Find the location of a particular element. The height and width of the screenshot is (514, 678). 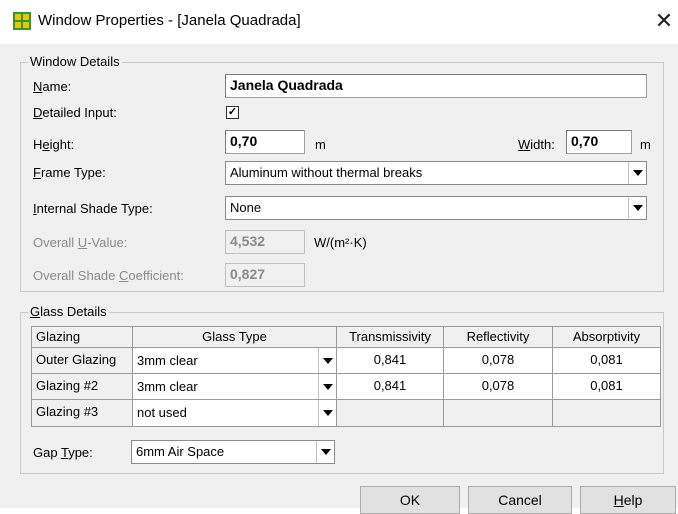

gap-type-value: 6mm Air Space is located at coordinates (180, 451).